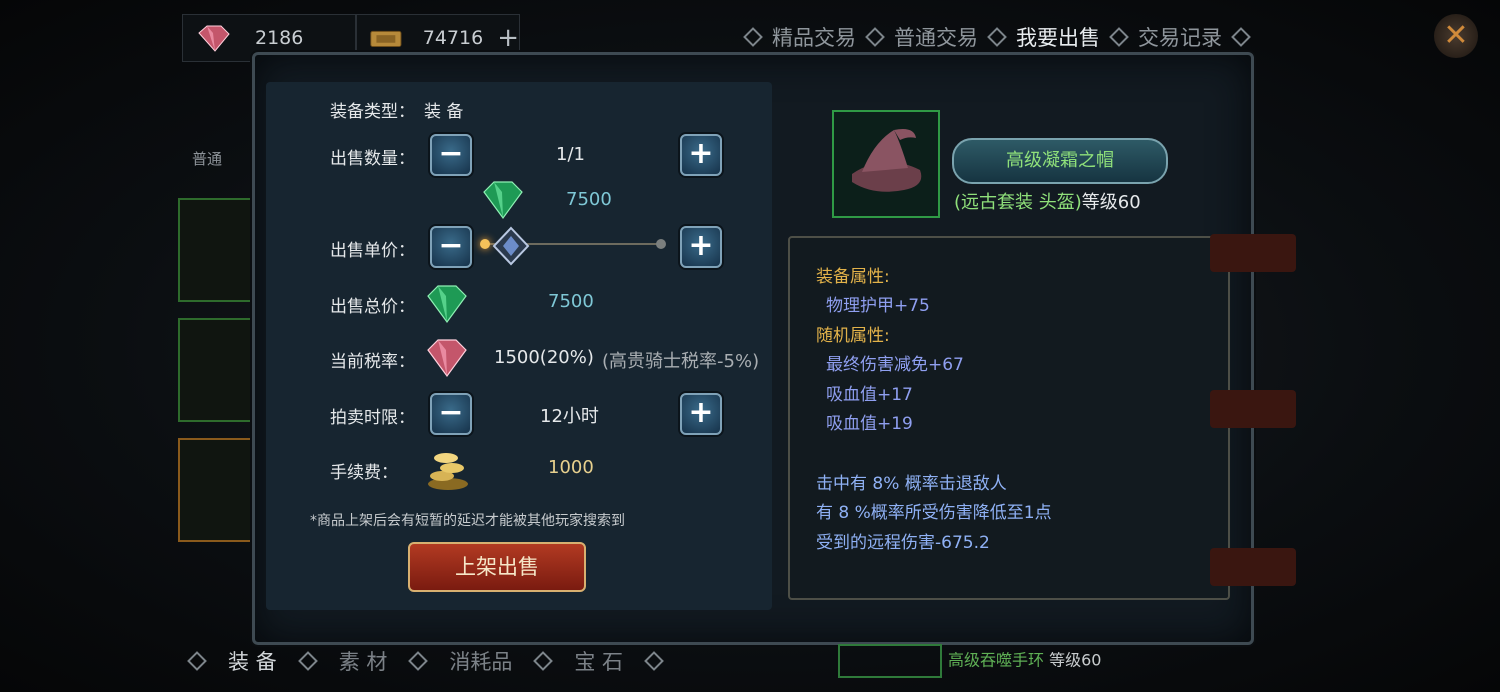 The width and height of the screenshot is (1500, 692). What do you see at coordinates (451, 155) in the screenshot?
I see `qty-minus-button: −` at bounding box center [451, 155].